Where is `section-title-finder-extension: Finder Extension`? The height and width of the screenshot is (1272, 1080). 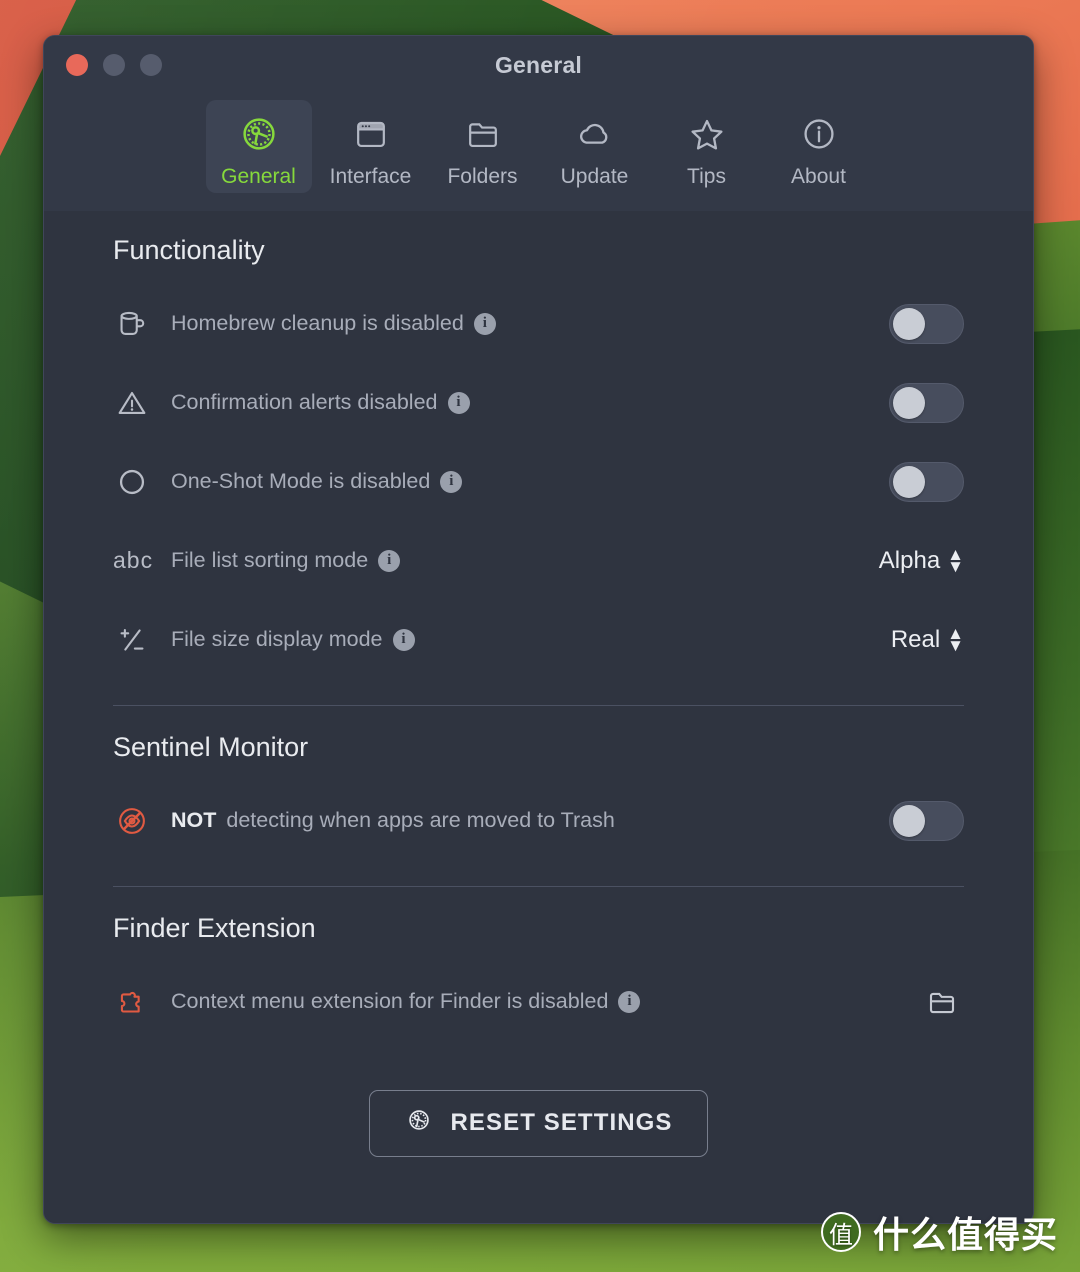 section-title-finder-extension: Finder Extension is located at coordinates (214, 928).